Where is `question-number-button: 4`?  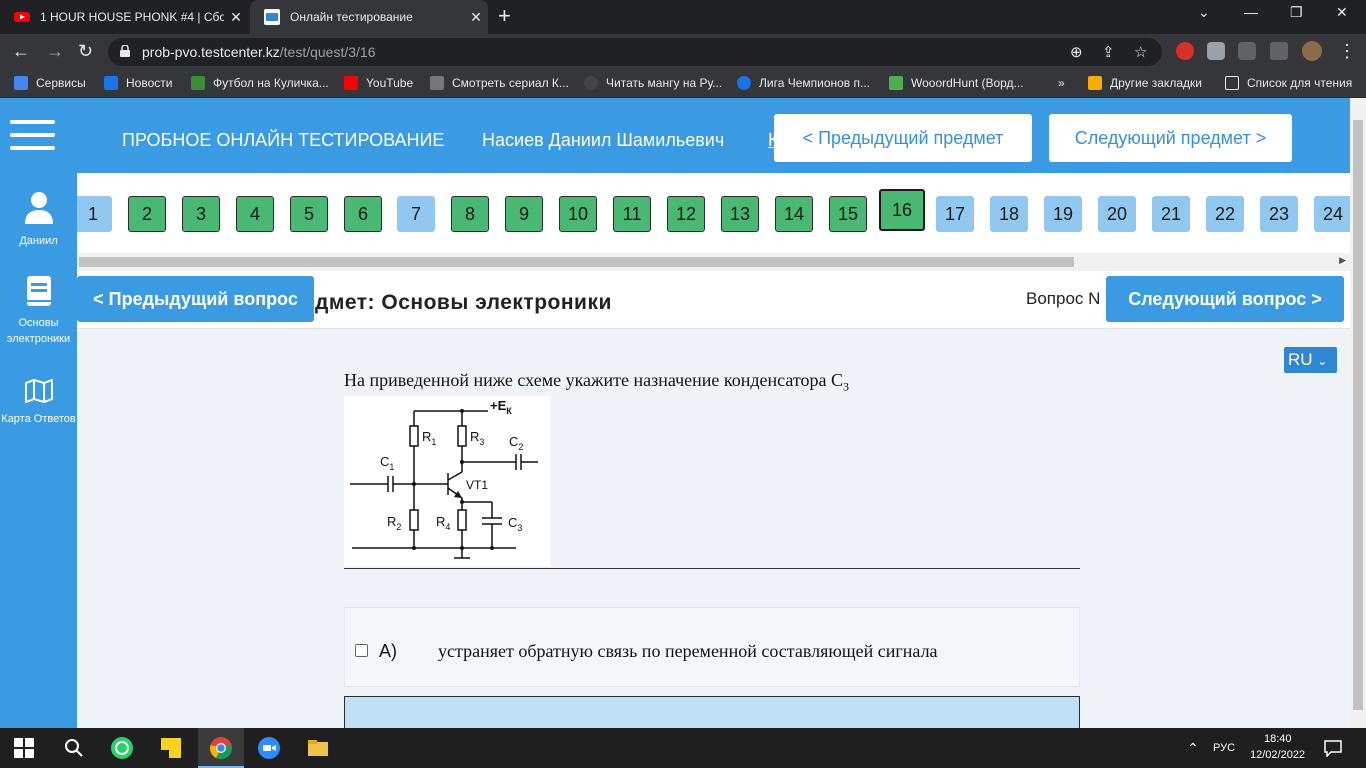 question-number-button: 4 is located at coordinates (255, 214).